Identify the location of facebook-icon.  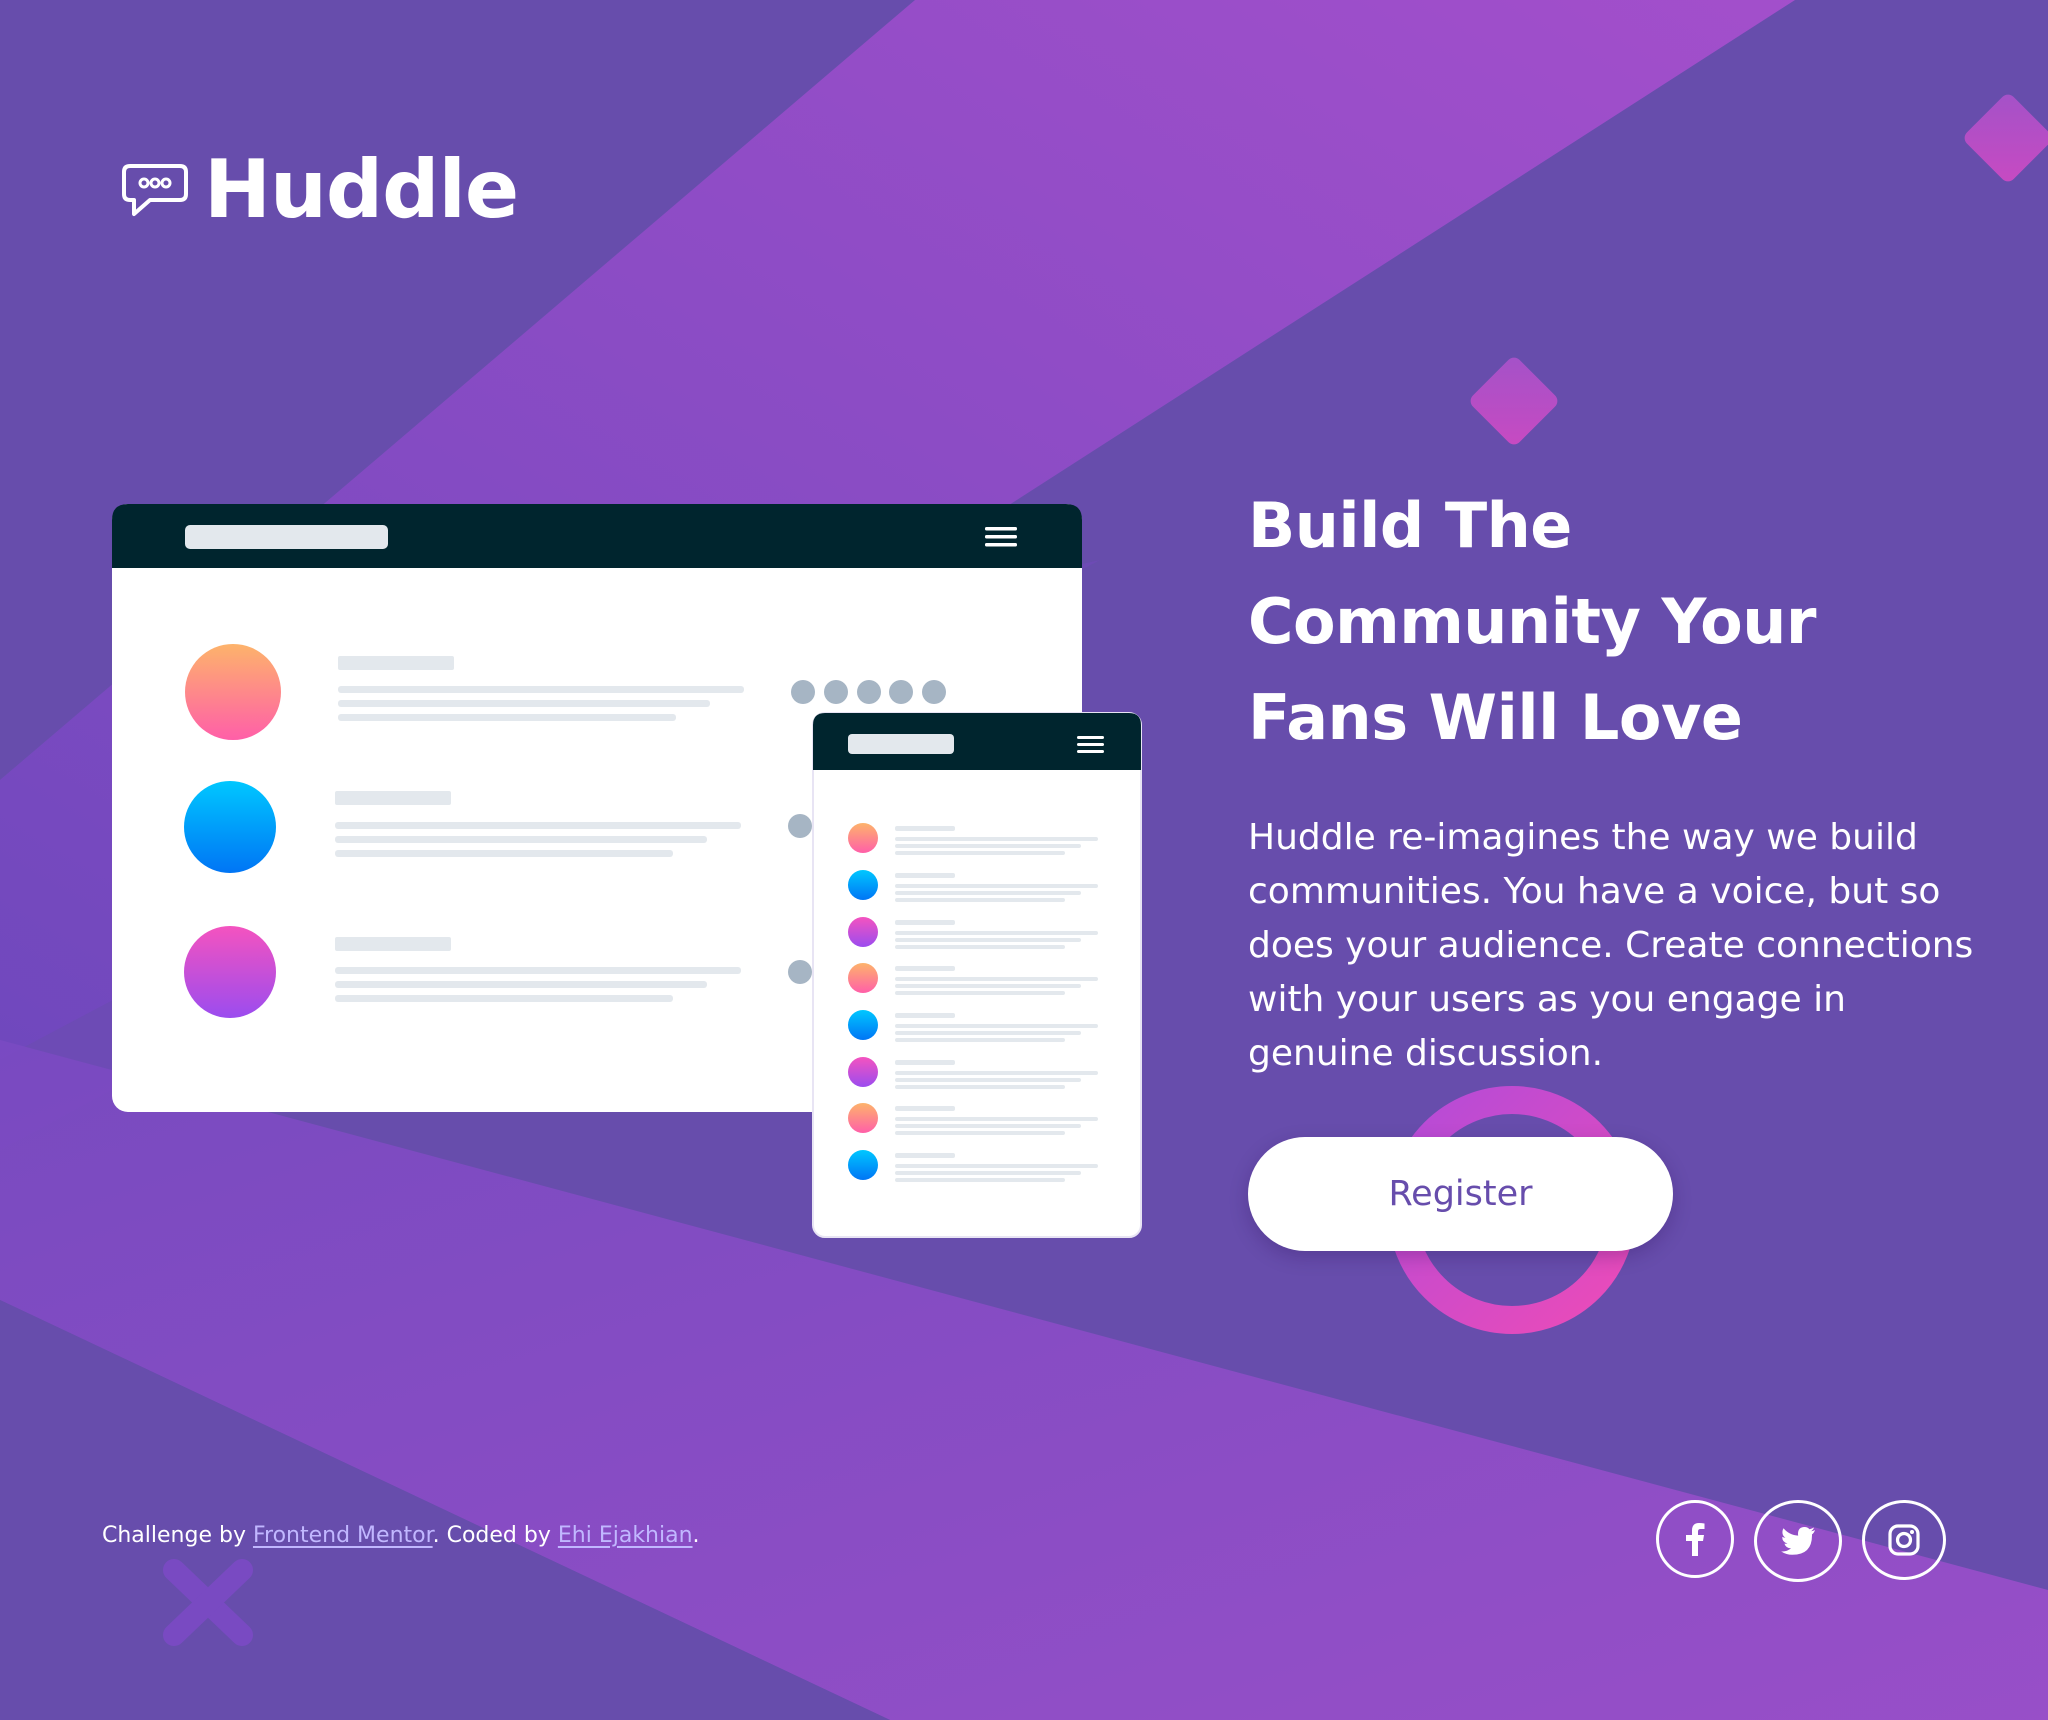
(1695, 1539).